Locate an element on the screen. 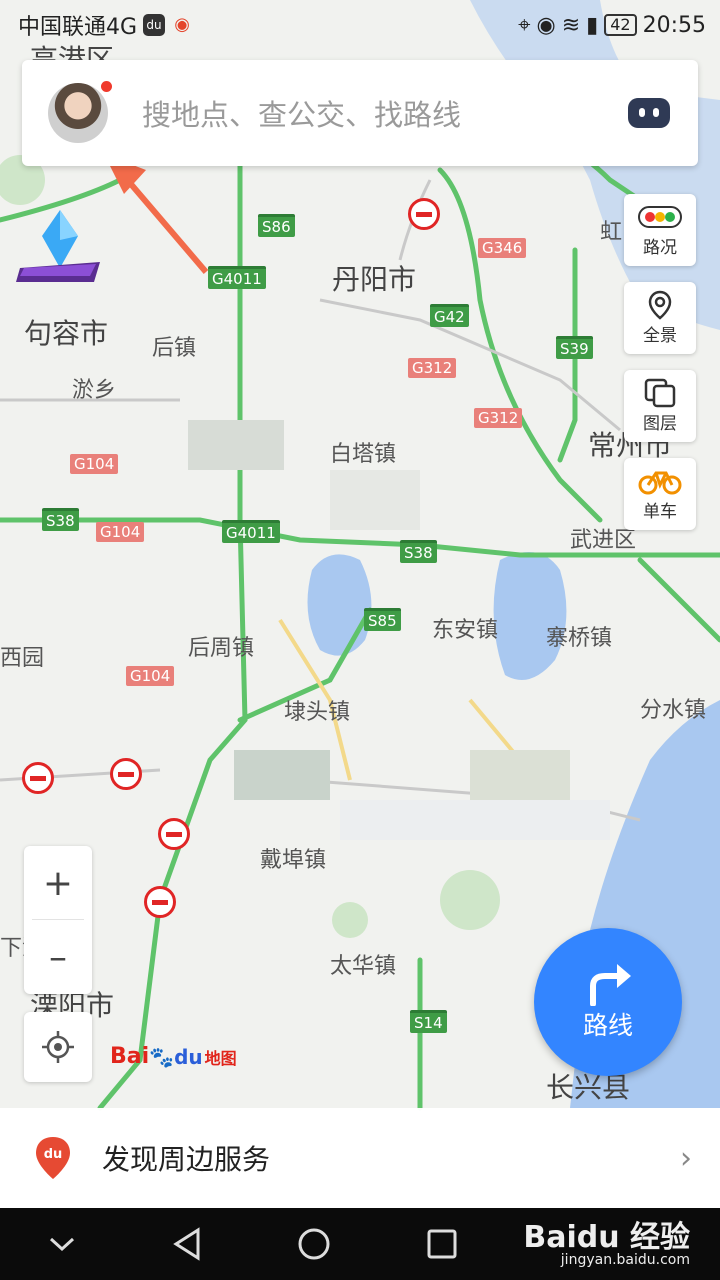 The width and height of the screenshot is (720, 1280). panorama-label: 全景 is located at coordinates (660, 335).